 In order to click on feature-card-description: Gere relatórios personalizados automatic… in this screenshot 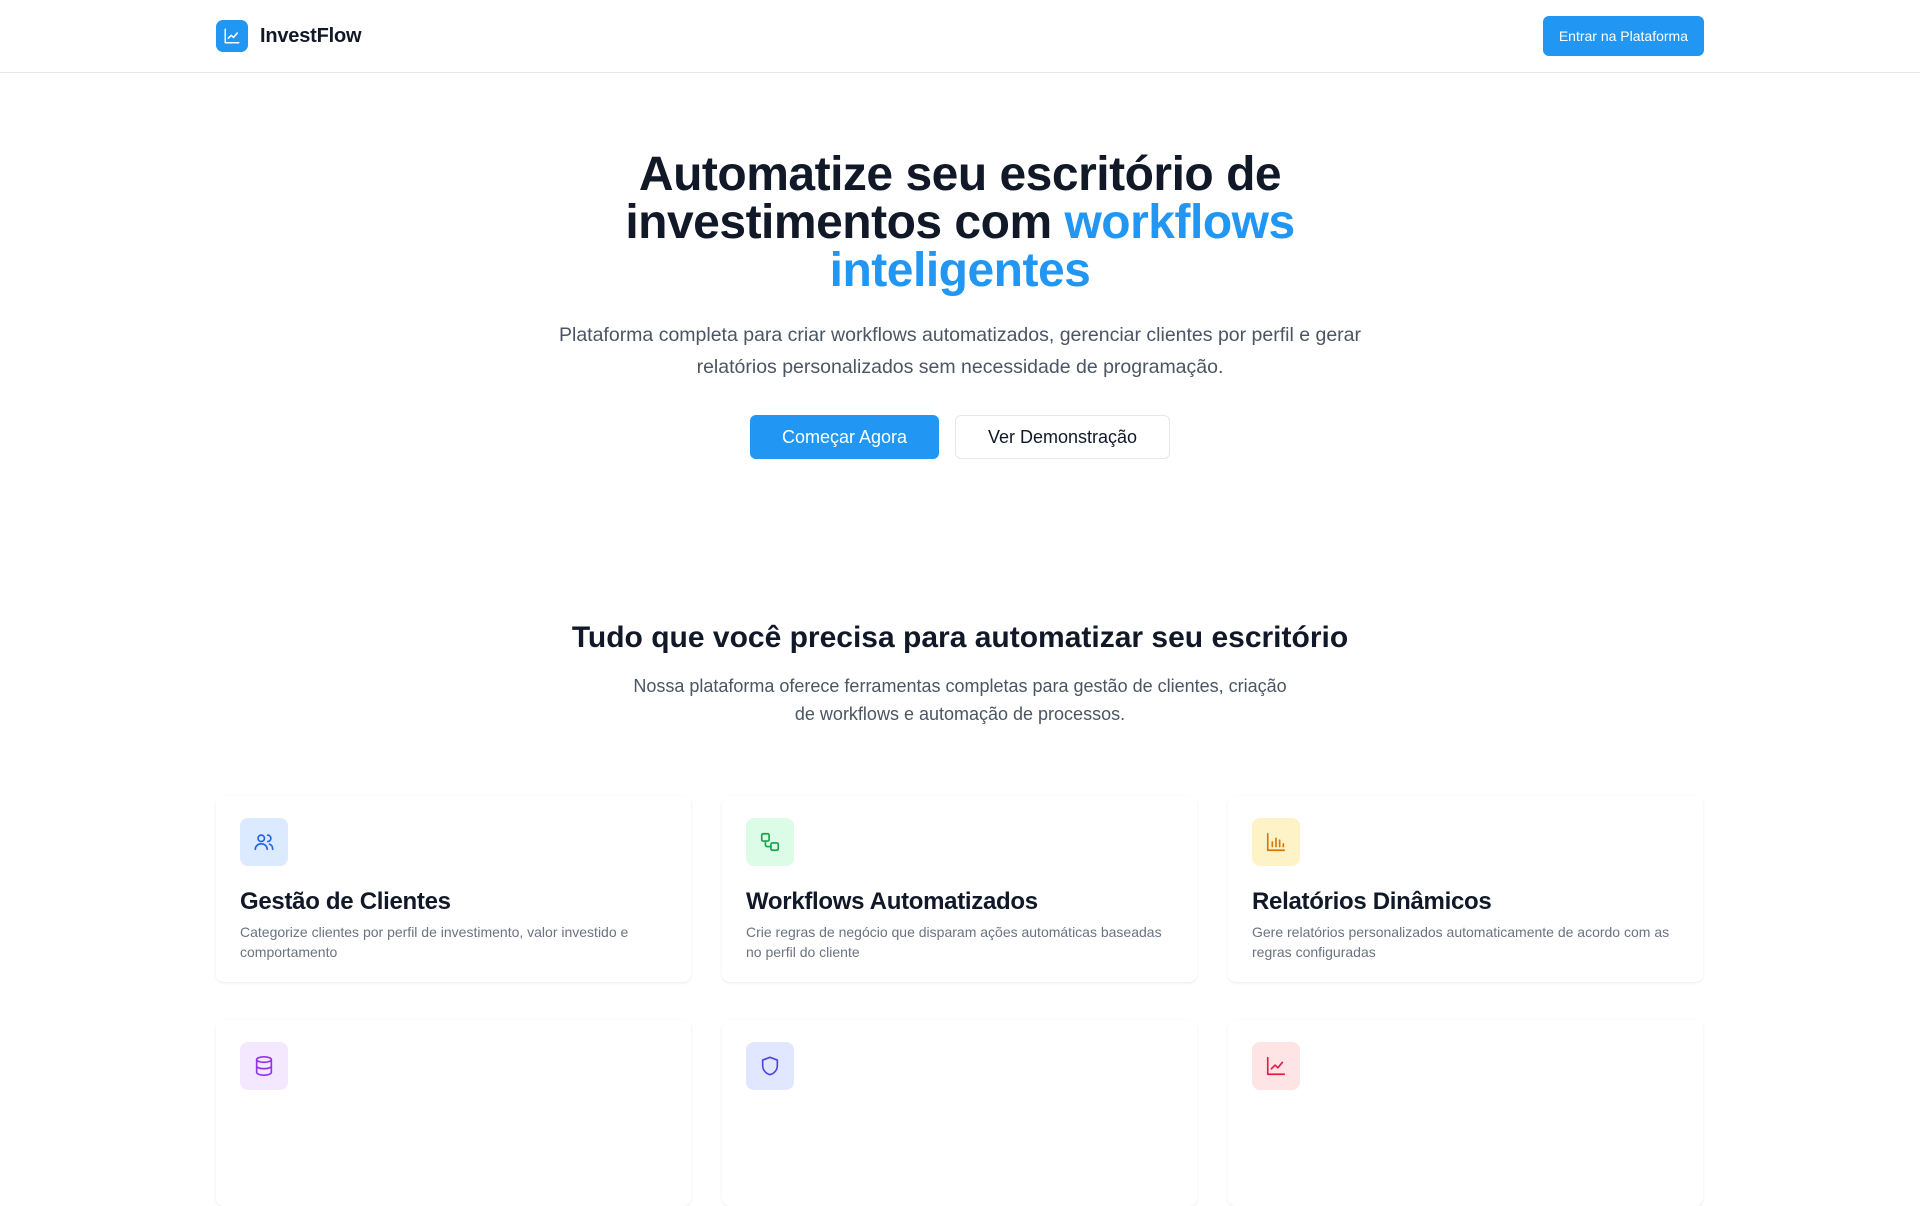, I will do `click(1461, 942)`.